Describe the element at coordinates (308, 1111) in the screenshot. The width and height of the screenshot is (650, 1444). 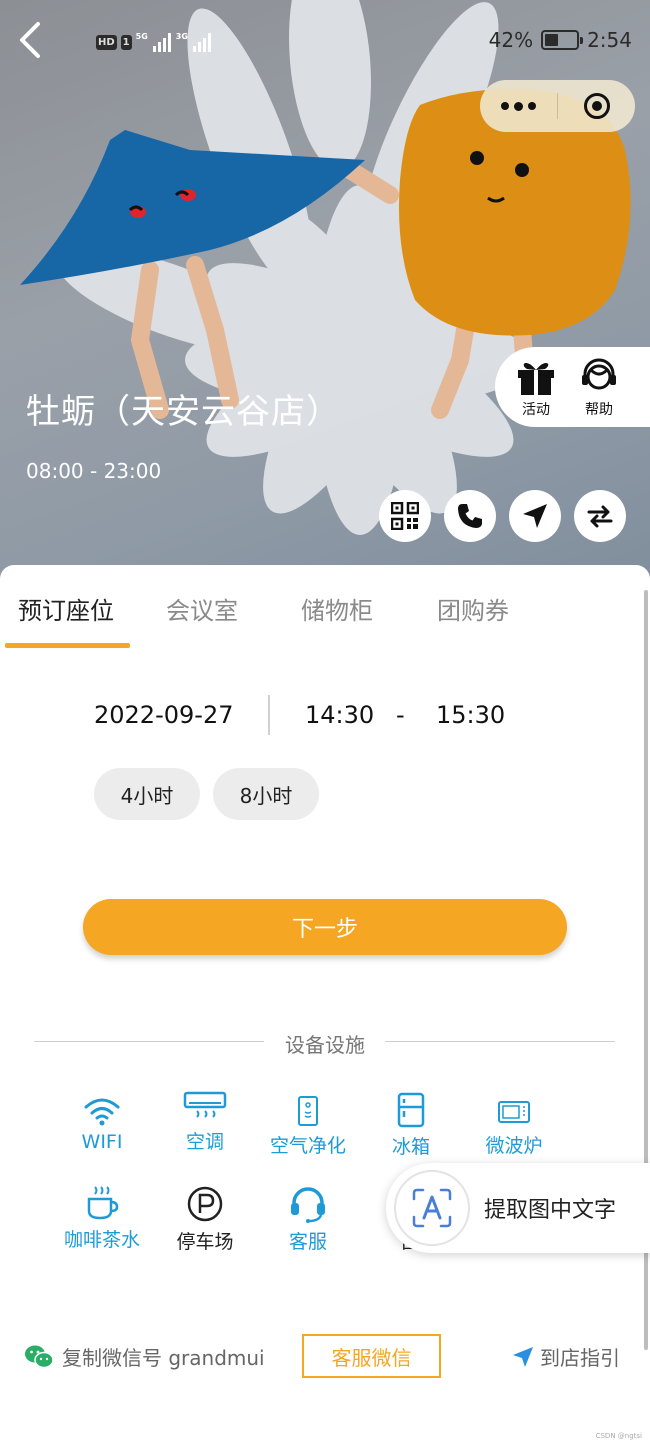
I see `air-purifier-icon` at that location.